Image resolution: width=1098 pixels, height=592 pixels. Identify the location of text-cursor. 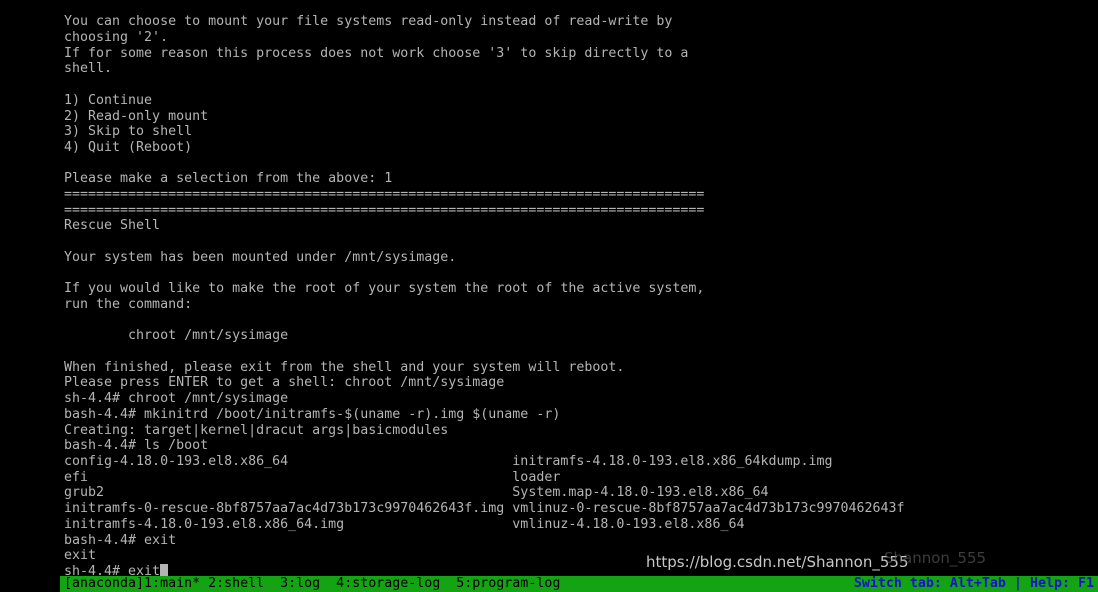
(164, 570).